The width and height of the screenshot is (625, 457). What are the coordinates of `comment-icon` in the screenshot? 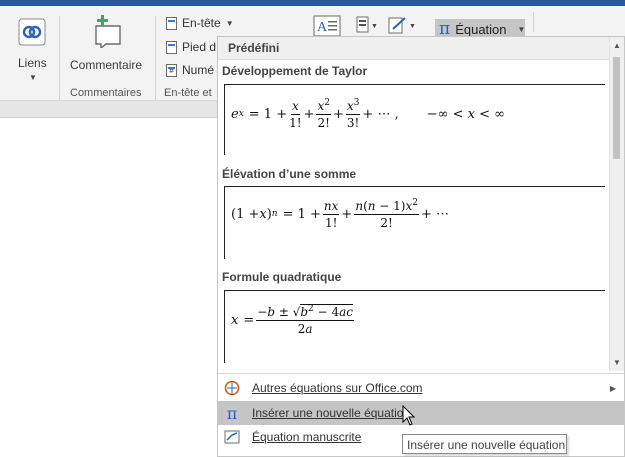 It's located at (108, 31).